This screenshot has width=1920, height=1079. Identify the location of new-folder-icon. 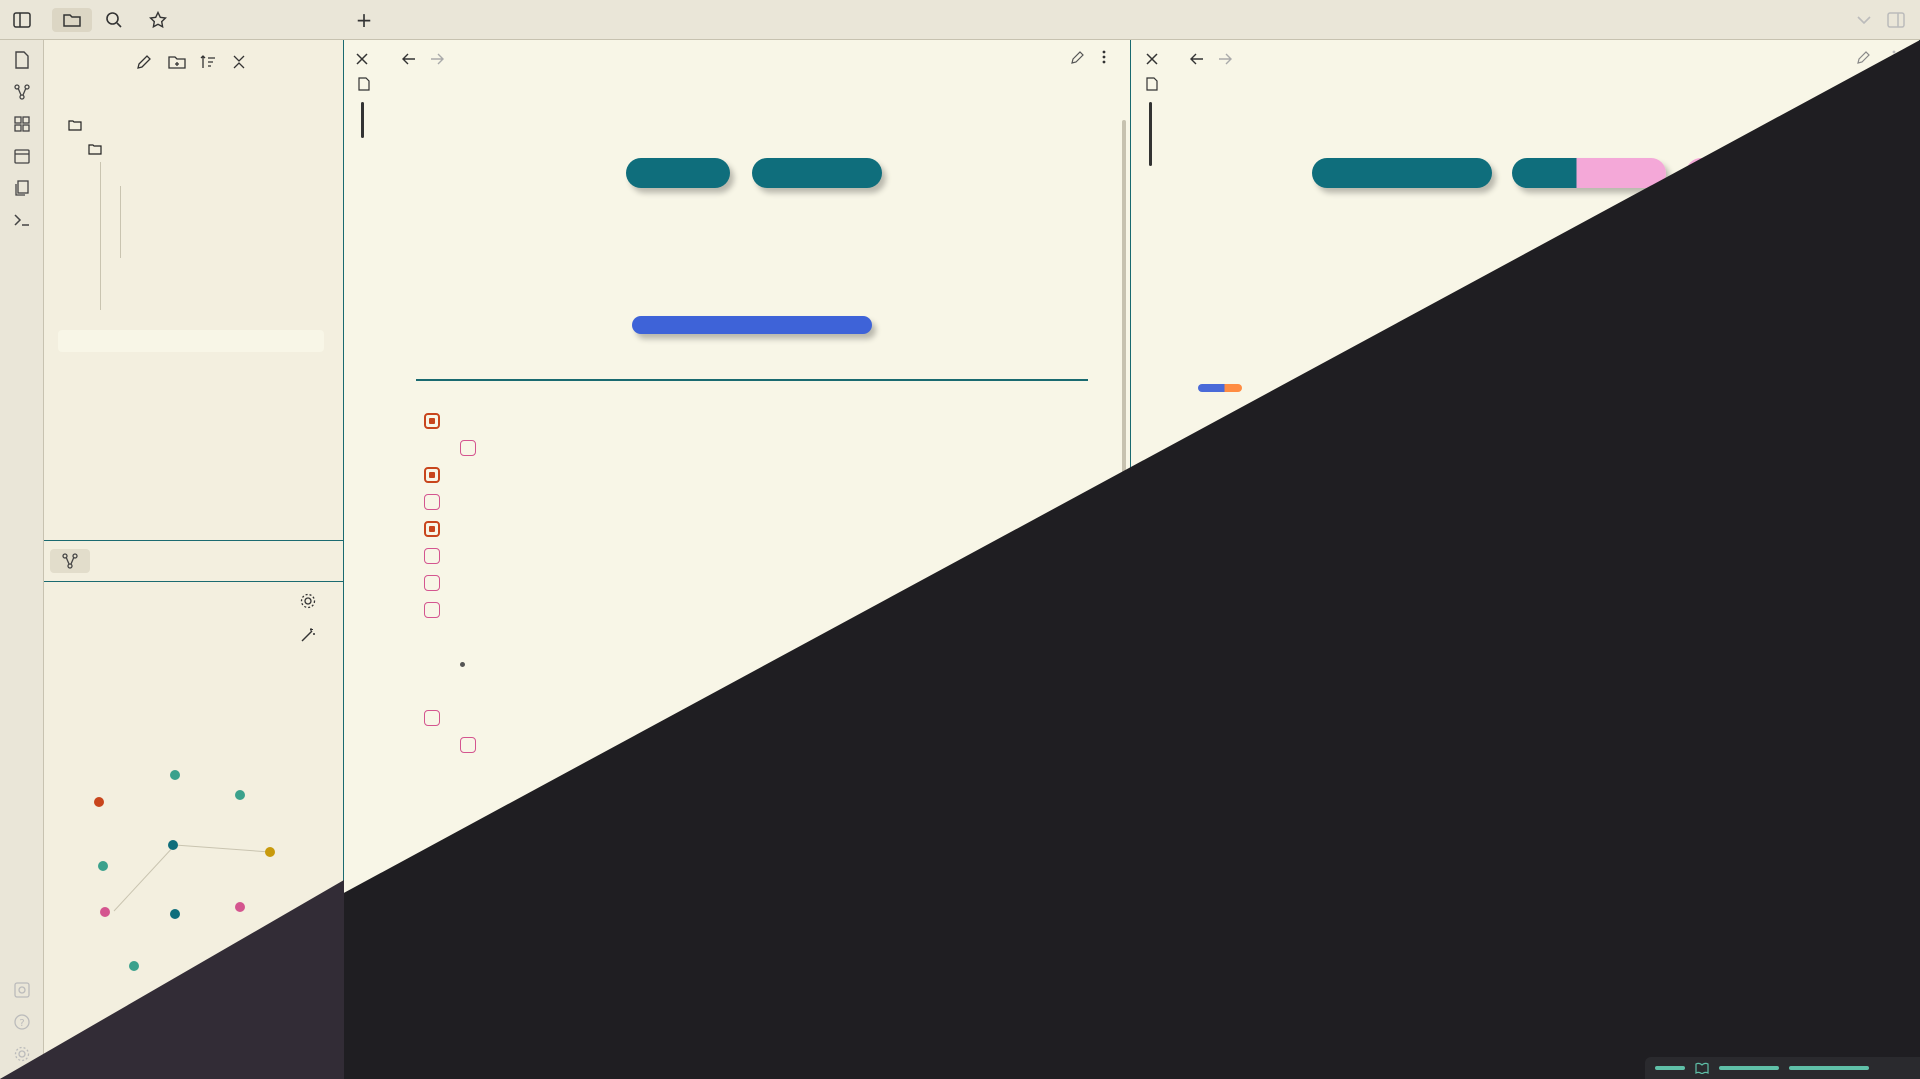
(177, 64).